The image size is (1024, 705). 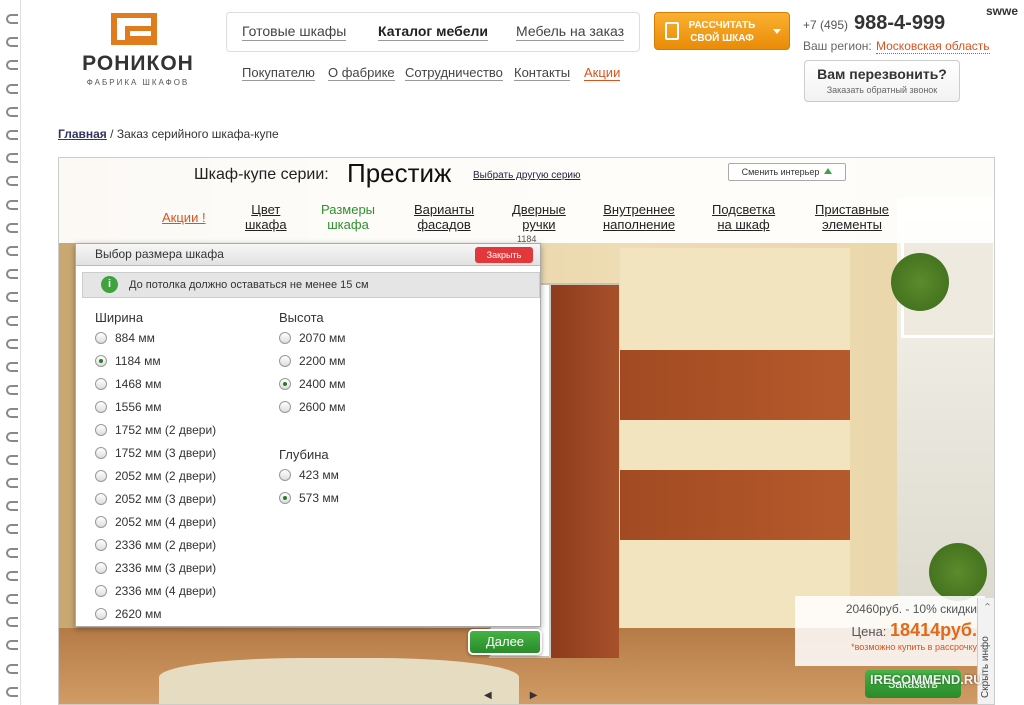 I want to click on tab-extra-elements: Приставные элементы, so click(x=852, y=217).